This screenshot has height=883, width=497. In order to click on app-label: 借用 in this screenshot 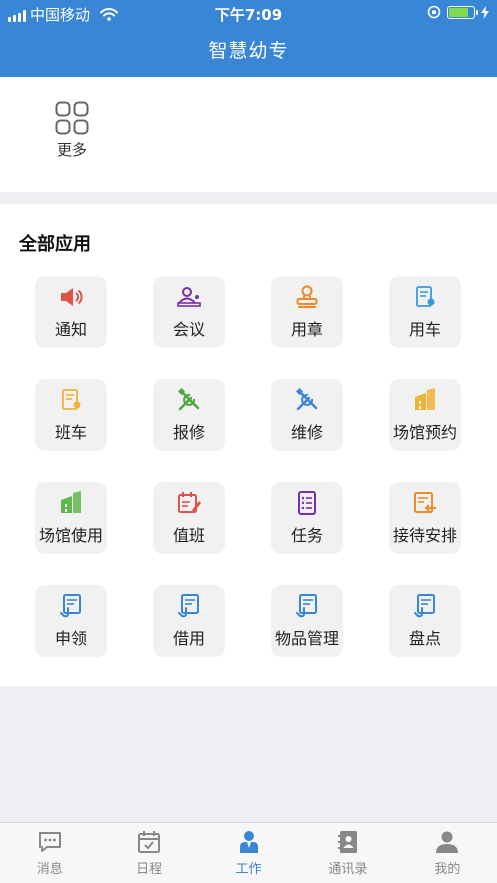, I will do `click(188, 638)`.